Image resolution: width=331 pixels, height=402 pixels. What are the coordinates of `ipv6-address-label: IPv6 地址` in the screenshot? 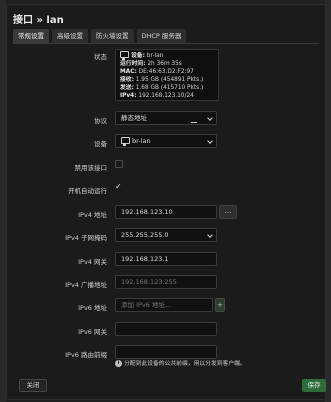 It's located at (92, 308).